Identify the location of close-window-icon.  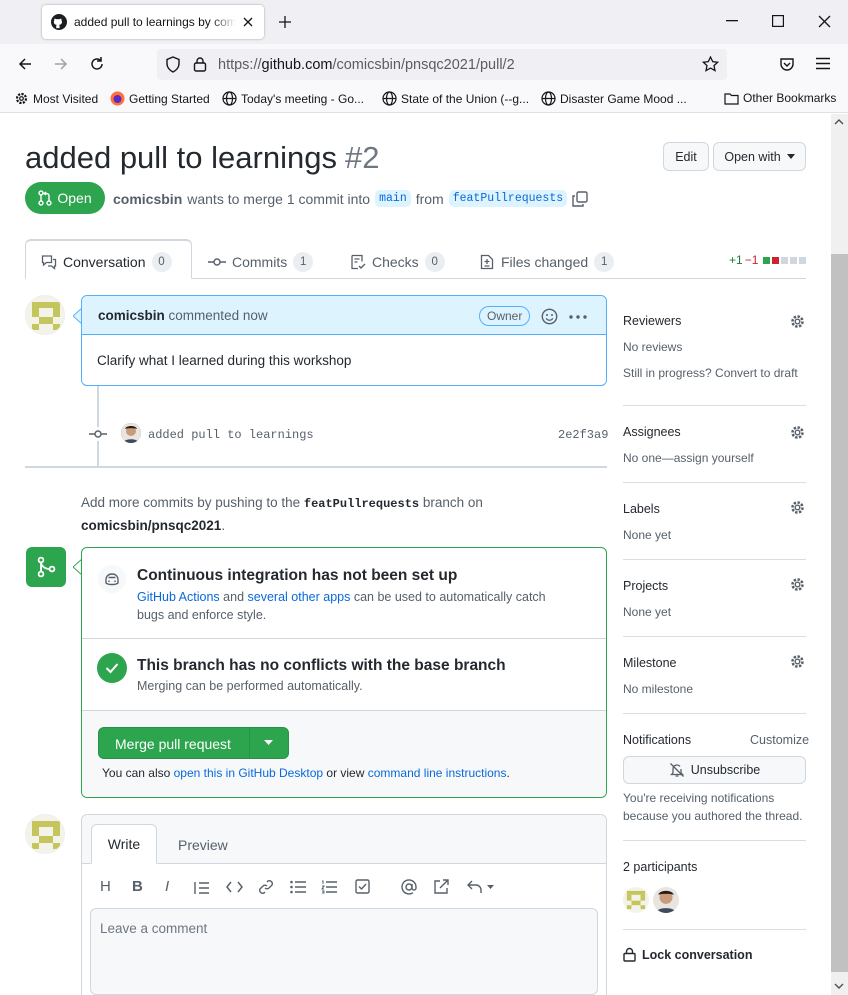
(824, 21).